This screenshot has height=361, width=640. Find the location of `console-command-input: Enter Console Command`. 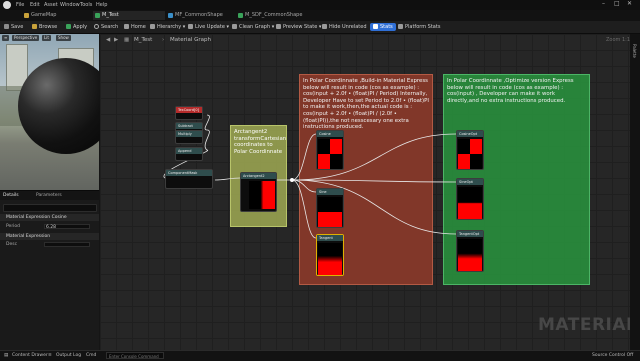

console-command-input: Enter Console Command is located at coordinates (135, 355).